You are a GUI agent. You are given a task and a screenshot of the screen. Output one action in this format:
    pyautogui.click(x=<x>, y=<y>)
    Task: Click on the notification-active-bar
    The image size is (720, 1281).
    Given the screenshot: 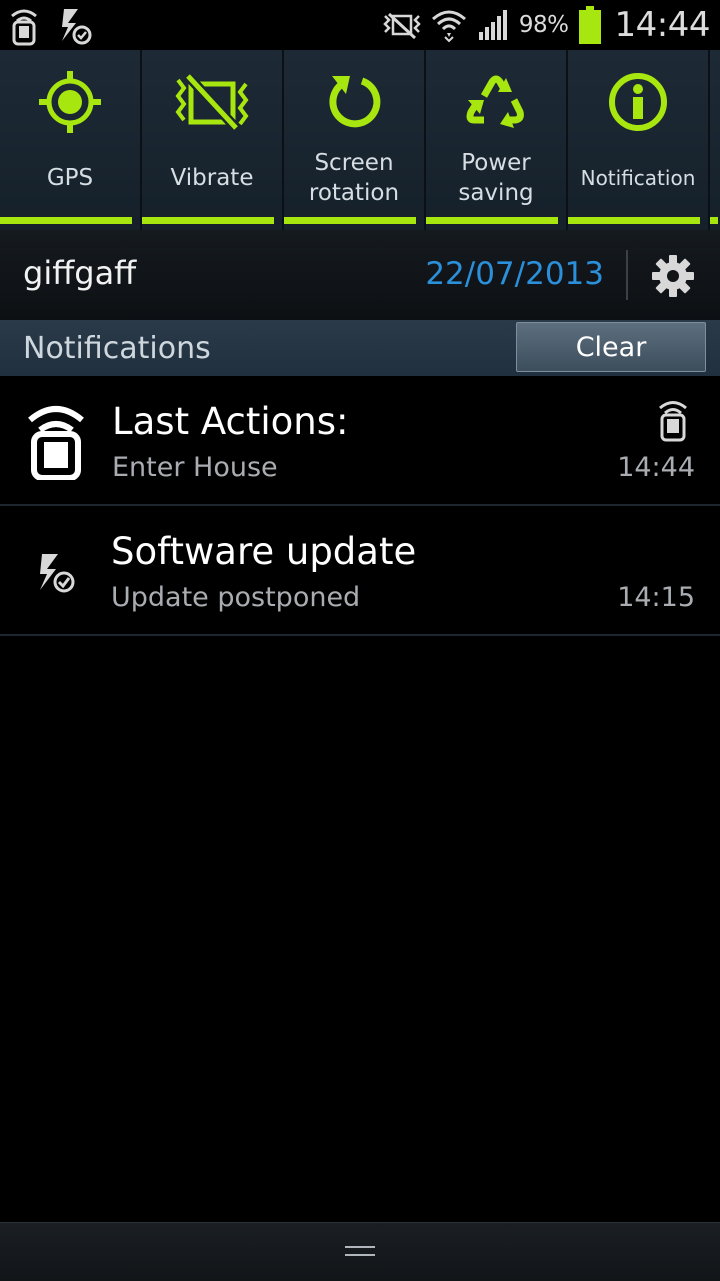 What is the action you would take?
    pyautogui.click(x=634, y=220)
    